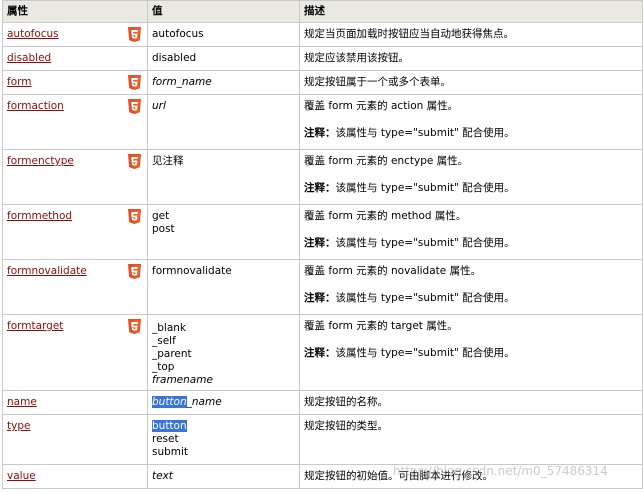 The width and height of the screenshot is (643, 493). What do you see at coordinates (159, 106) in the screenshot?
I see `value-text: url` at bounding box center [159, 106].